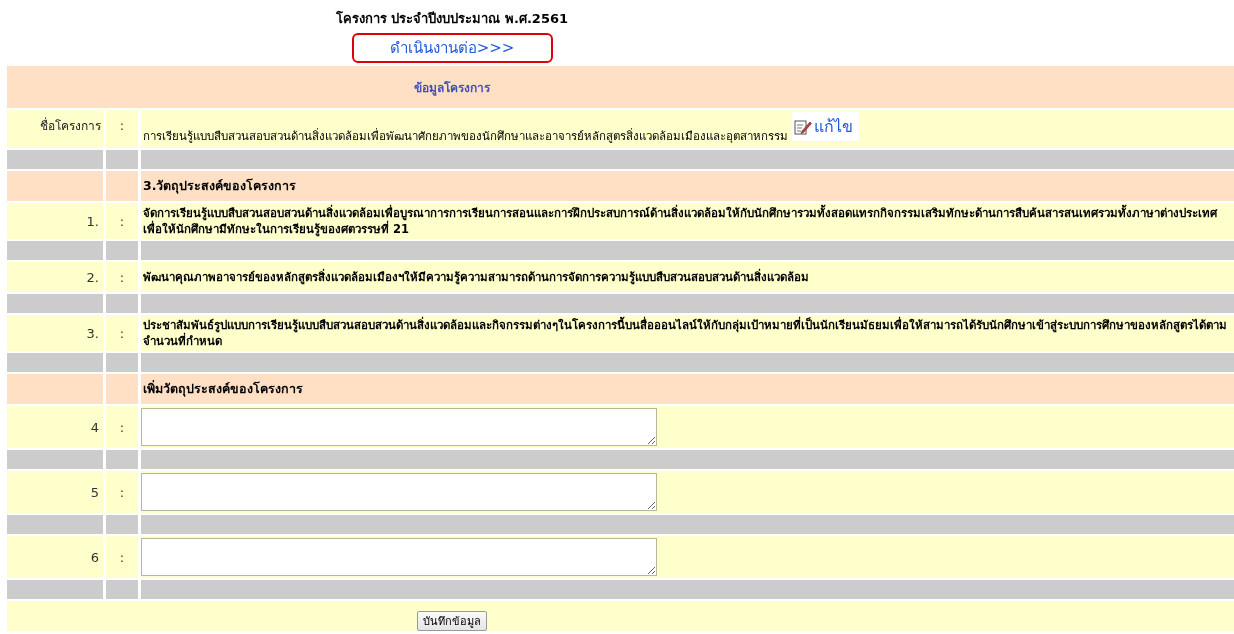 The image size is (1234, 634). What do you see at coordinates (95, 557) in the screenshot?
I see `row-number: 6` at bounding box center [95, 557].